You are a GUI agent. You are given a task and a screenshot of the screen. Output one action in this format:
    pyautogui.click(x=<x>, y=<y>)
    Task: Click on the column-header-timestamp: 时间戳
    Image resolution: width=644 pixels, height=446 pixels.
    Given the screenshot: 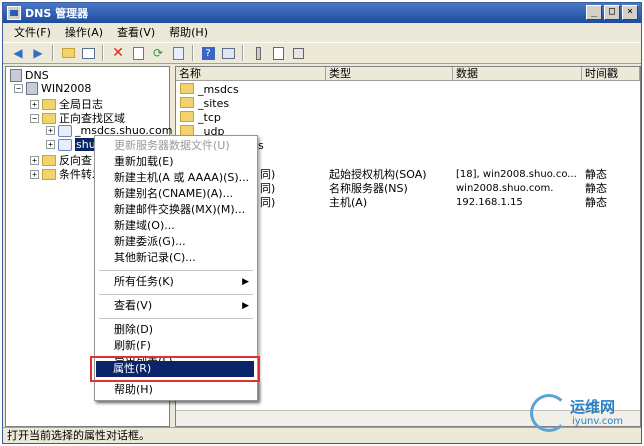 What is the action you would take?
    pyautogui.click(x=611, y=74)
    